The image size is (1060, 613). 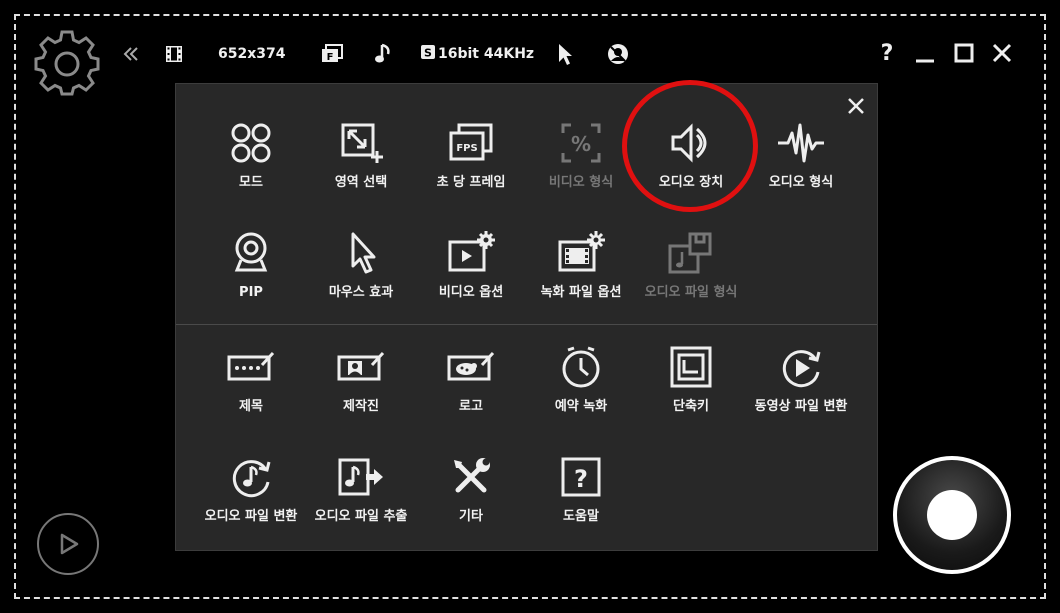 What do you see at coordinates (251, 182) in the screenshot?
I see `tile-label: 모드` at bounding box center [251, 182].